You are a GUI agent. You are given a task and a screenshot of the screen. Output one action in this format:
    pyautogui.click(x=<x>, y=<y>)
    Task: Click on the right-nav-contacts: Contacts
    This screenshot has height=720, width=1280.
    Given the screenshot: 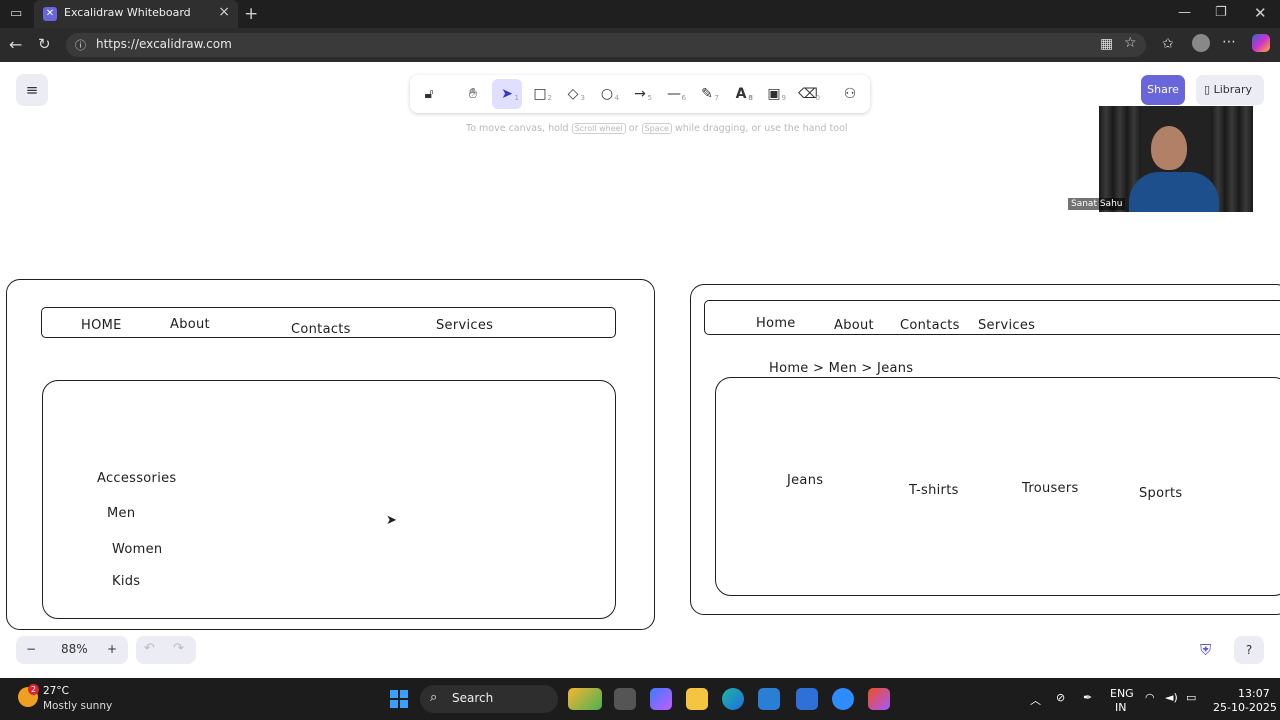 What is the action you would take?
    pyautogui.click(x=930, y=325)
    